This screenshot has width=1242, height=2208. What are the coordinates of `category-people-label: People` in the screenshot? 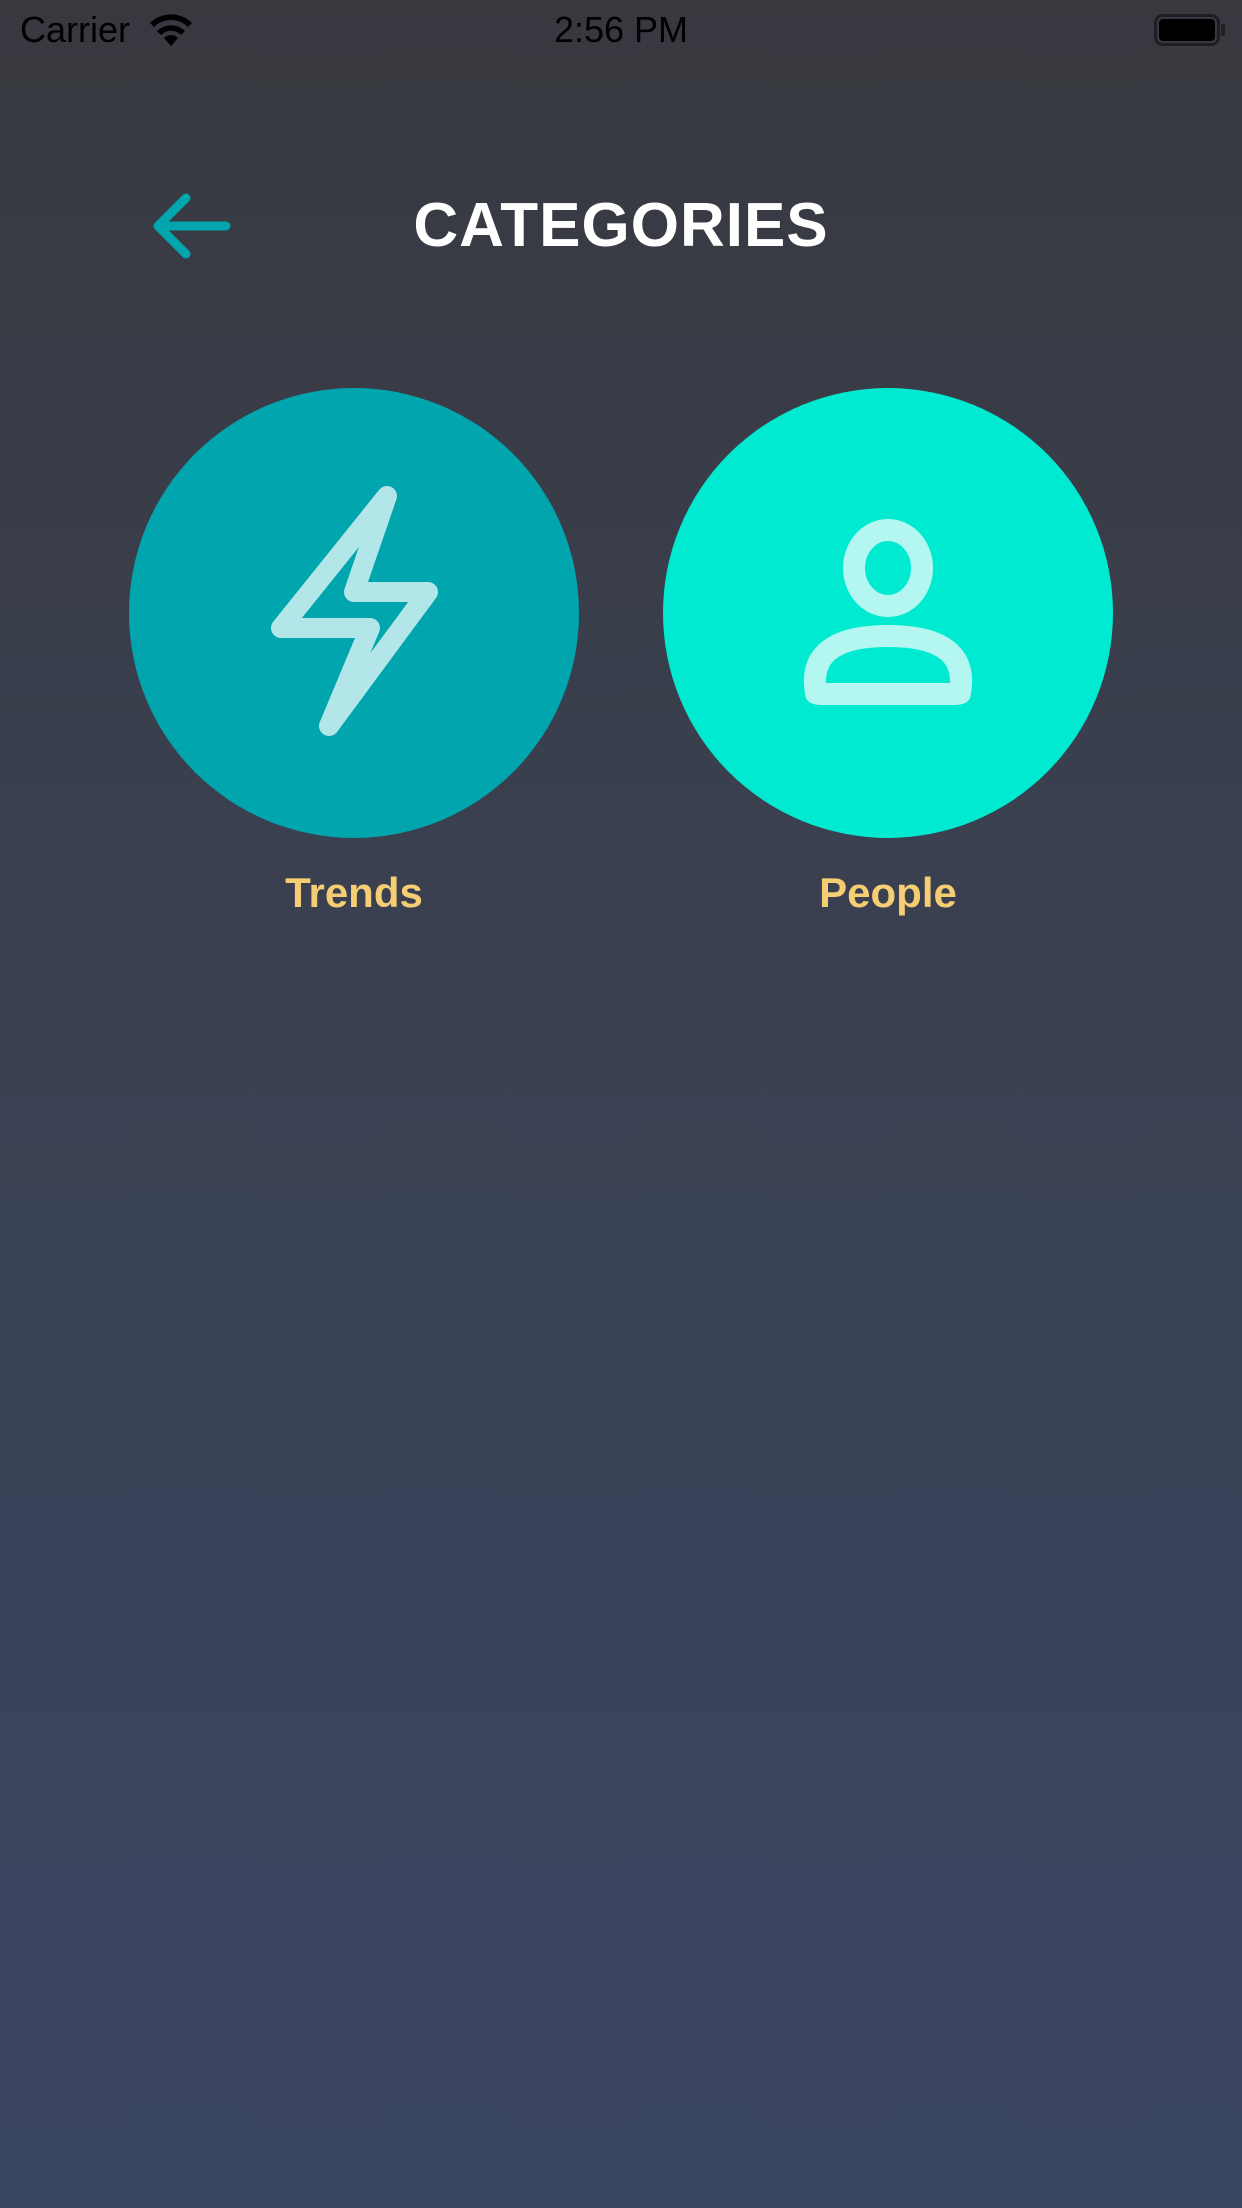 It's located at (888, 892).